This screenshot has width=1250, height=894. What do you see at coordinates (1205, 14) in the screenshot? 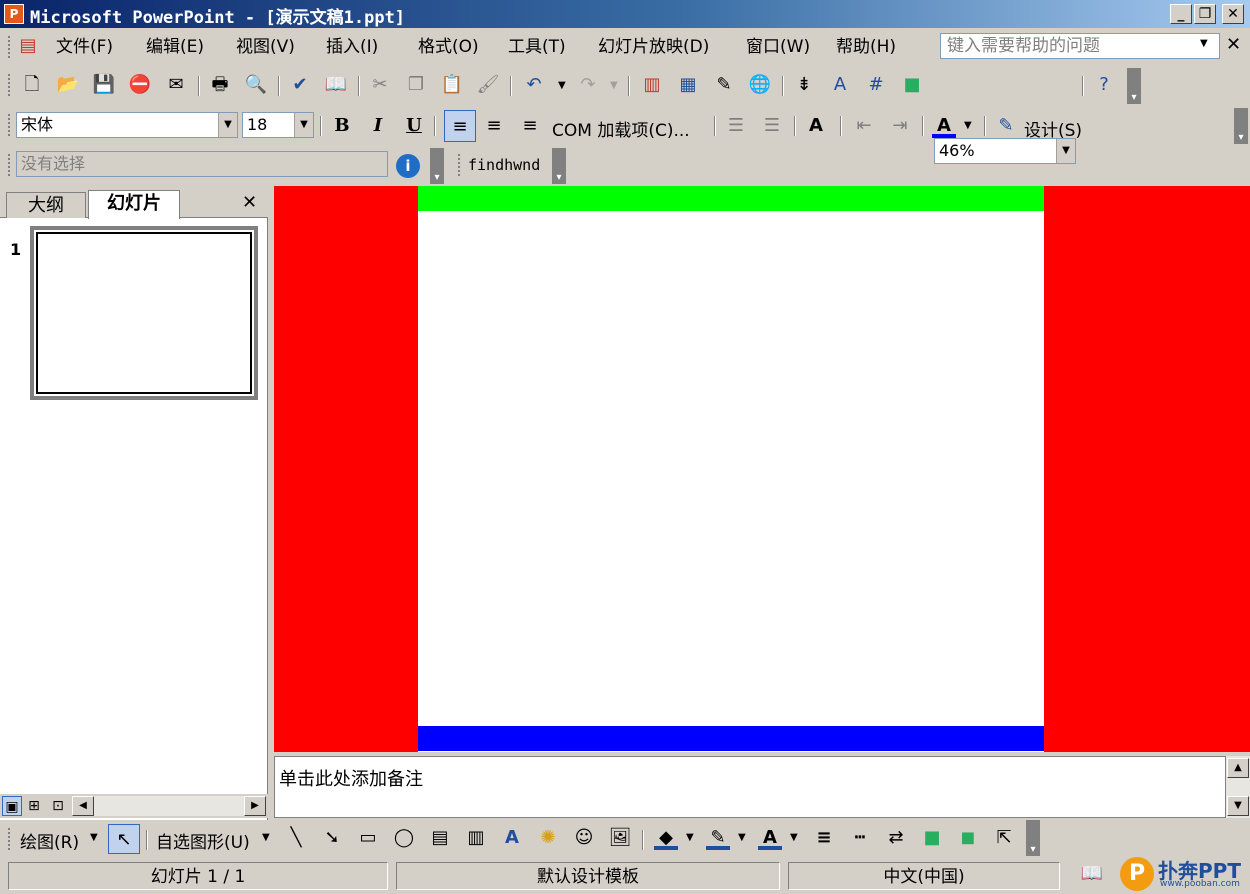
I see `restore-button: ❐` at bounding box center [1205, 14].